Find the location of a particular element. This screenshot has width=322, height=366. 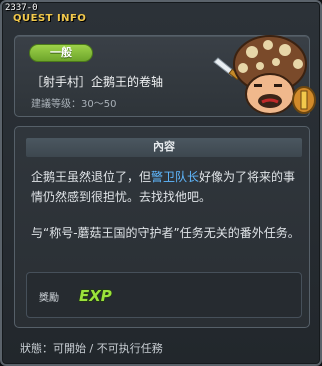

quest-title: ［射手村］企鹅王的卷轴 is located at coordinates (97, 82).